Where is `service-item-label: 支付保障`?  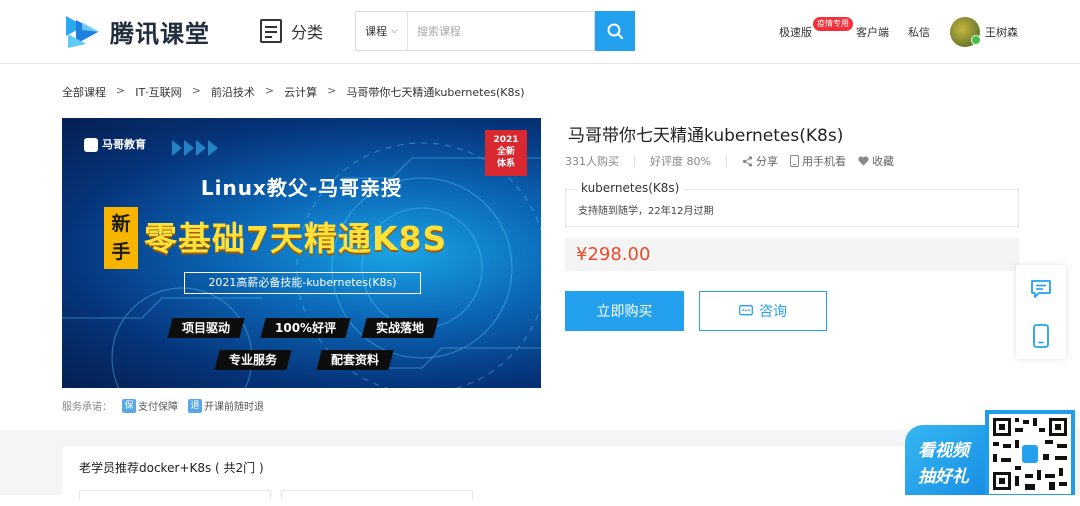 service-item-label: 支付保障 is located at coordinates (158, 407).